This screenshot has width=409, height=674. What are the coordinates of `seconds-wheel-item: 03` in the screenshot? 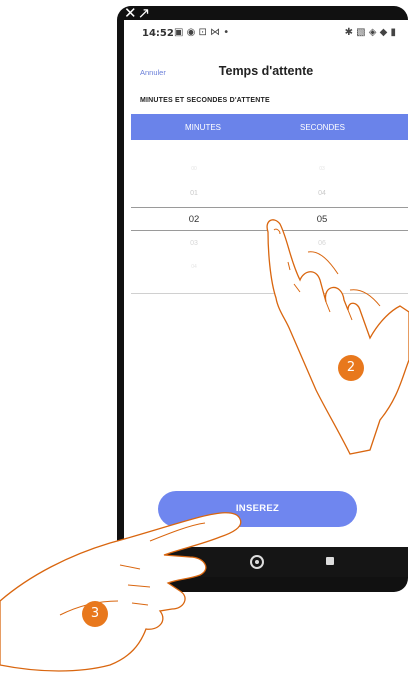 It's located at (322, 169).